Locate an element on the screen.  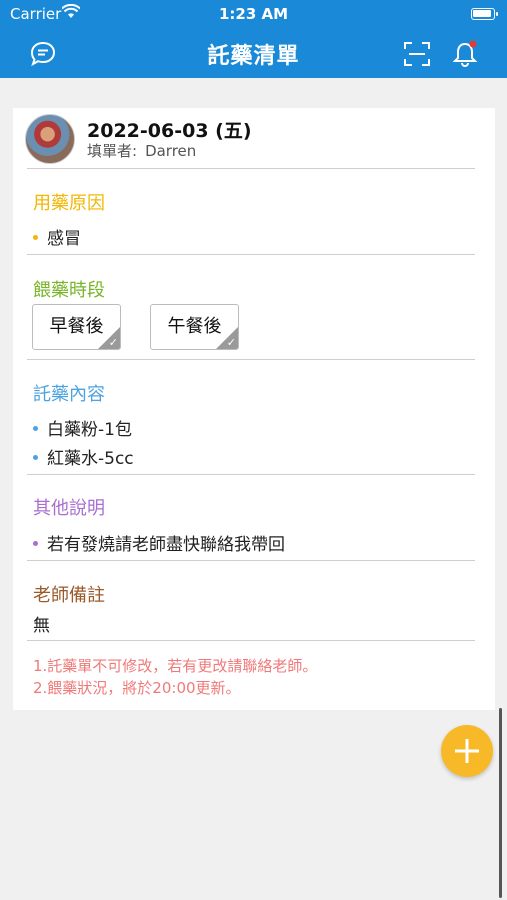
timing-option-label: 早餐後 is located at coordinates (76, 326).